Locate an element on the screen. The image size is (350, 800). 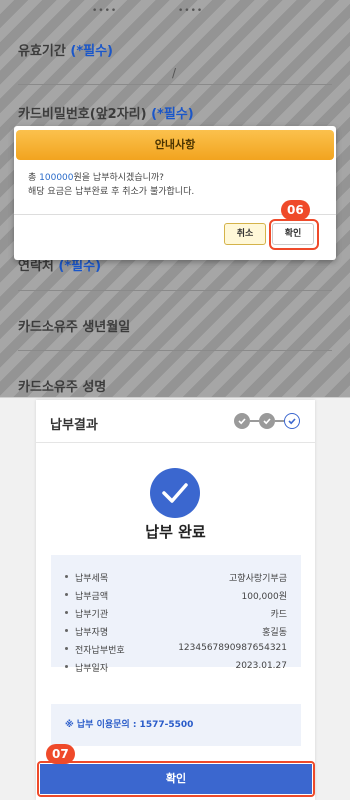
detail-value: 고향사랑기부금 is located at coordinates (258, 579).